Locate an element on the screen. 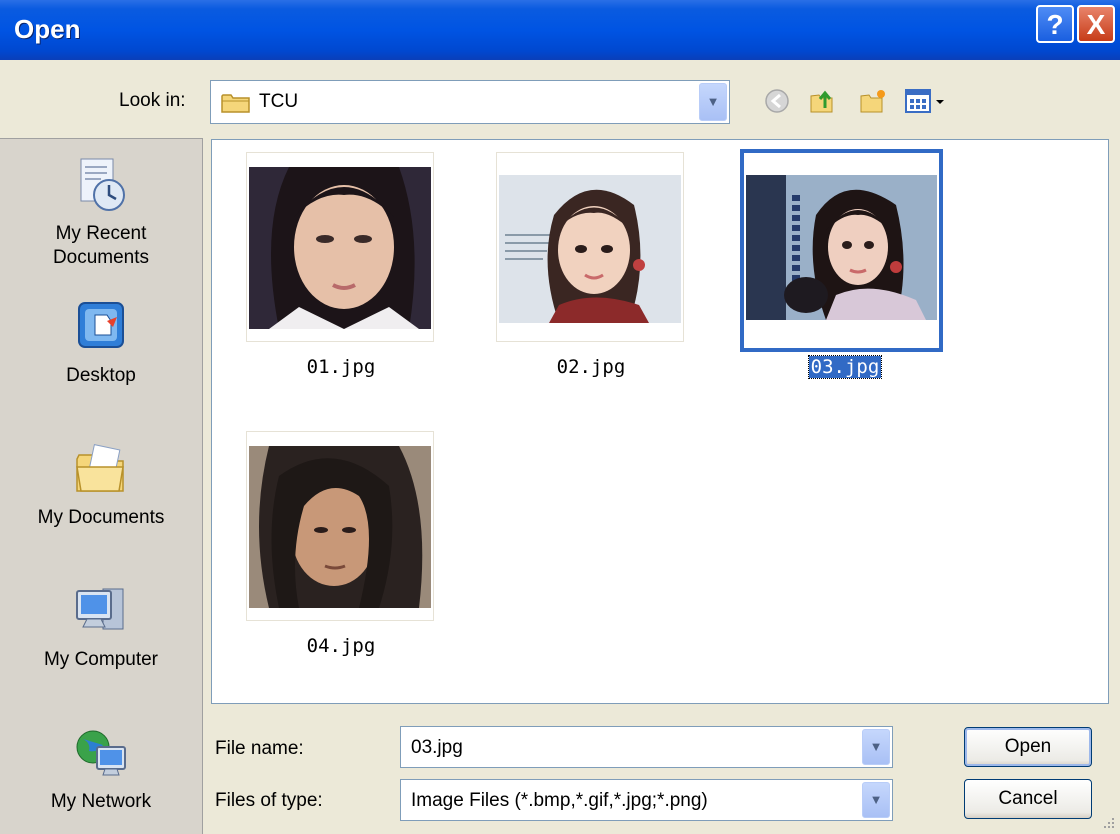 This screenshot has height=834, width=1120. title-bar: Open ? X is located at coordinates (560, 30).